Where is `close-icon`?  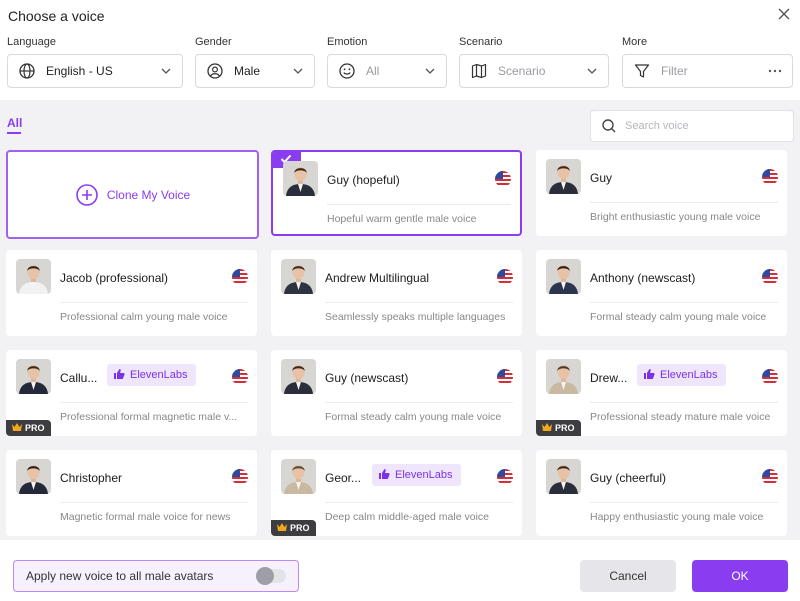 close-icon is located at coordinates (784, 14).